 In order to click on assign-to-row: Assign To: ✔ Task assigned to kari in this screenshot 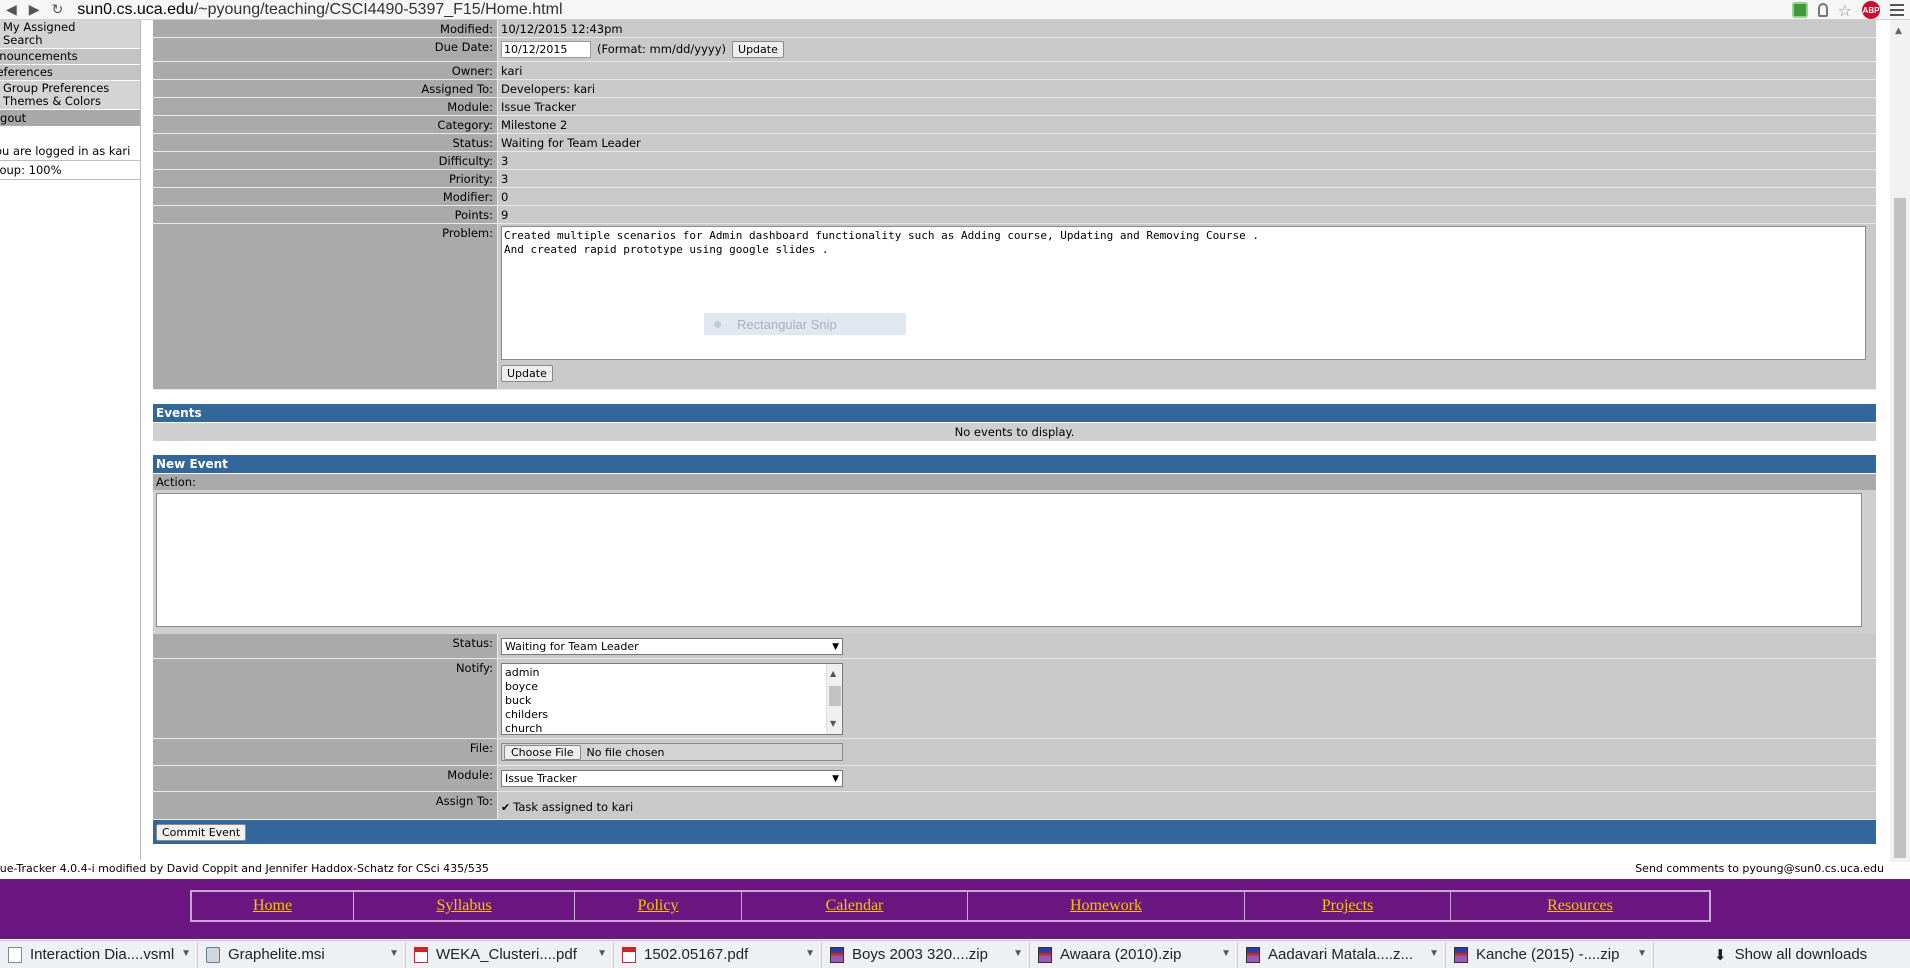, I will do `click(1014, 806)`.